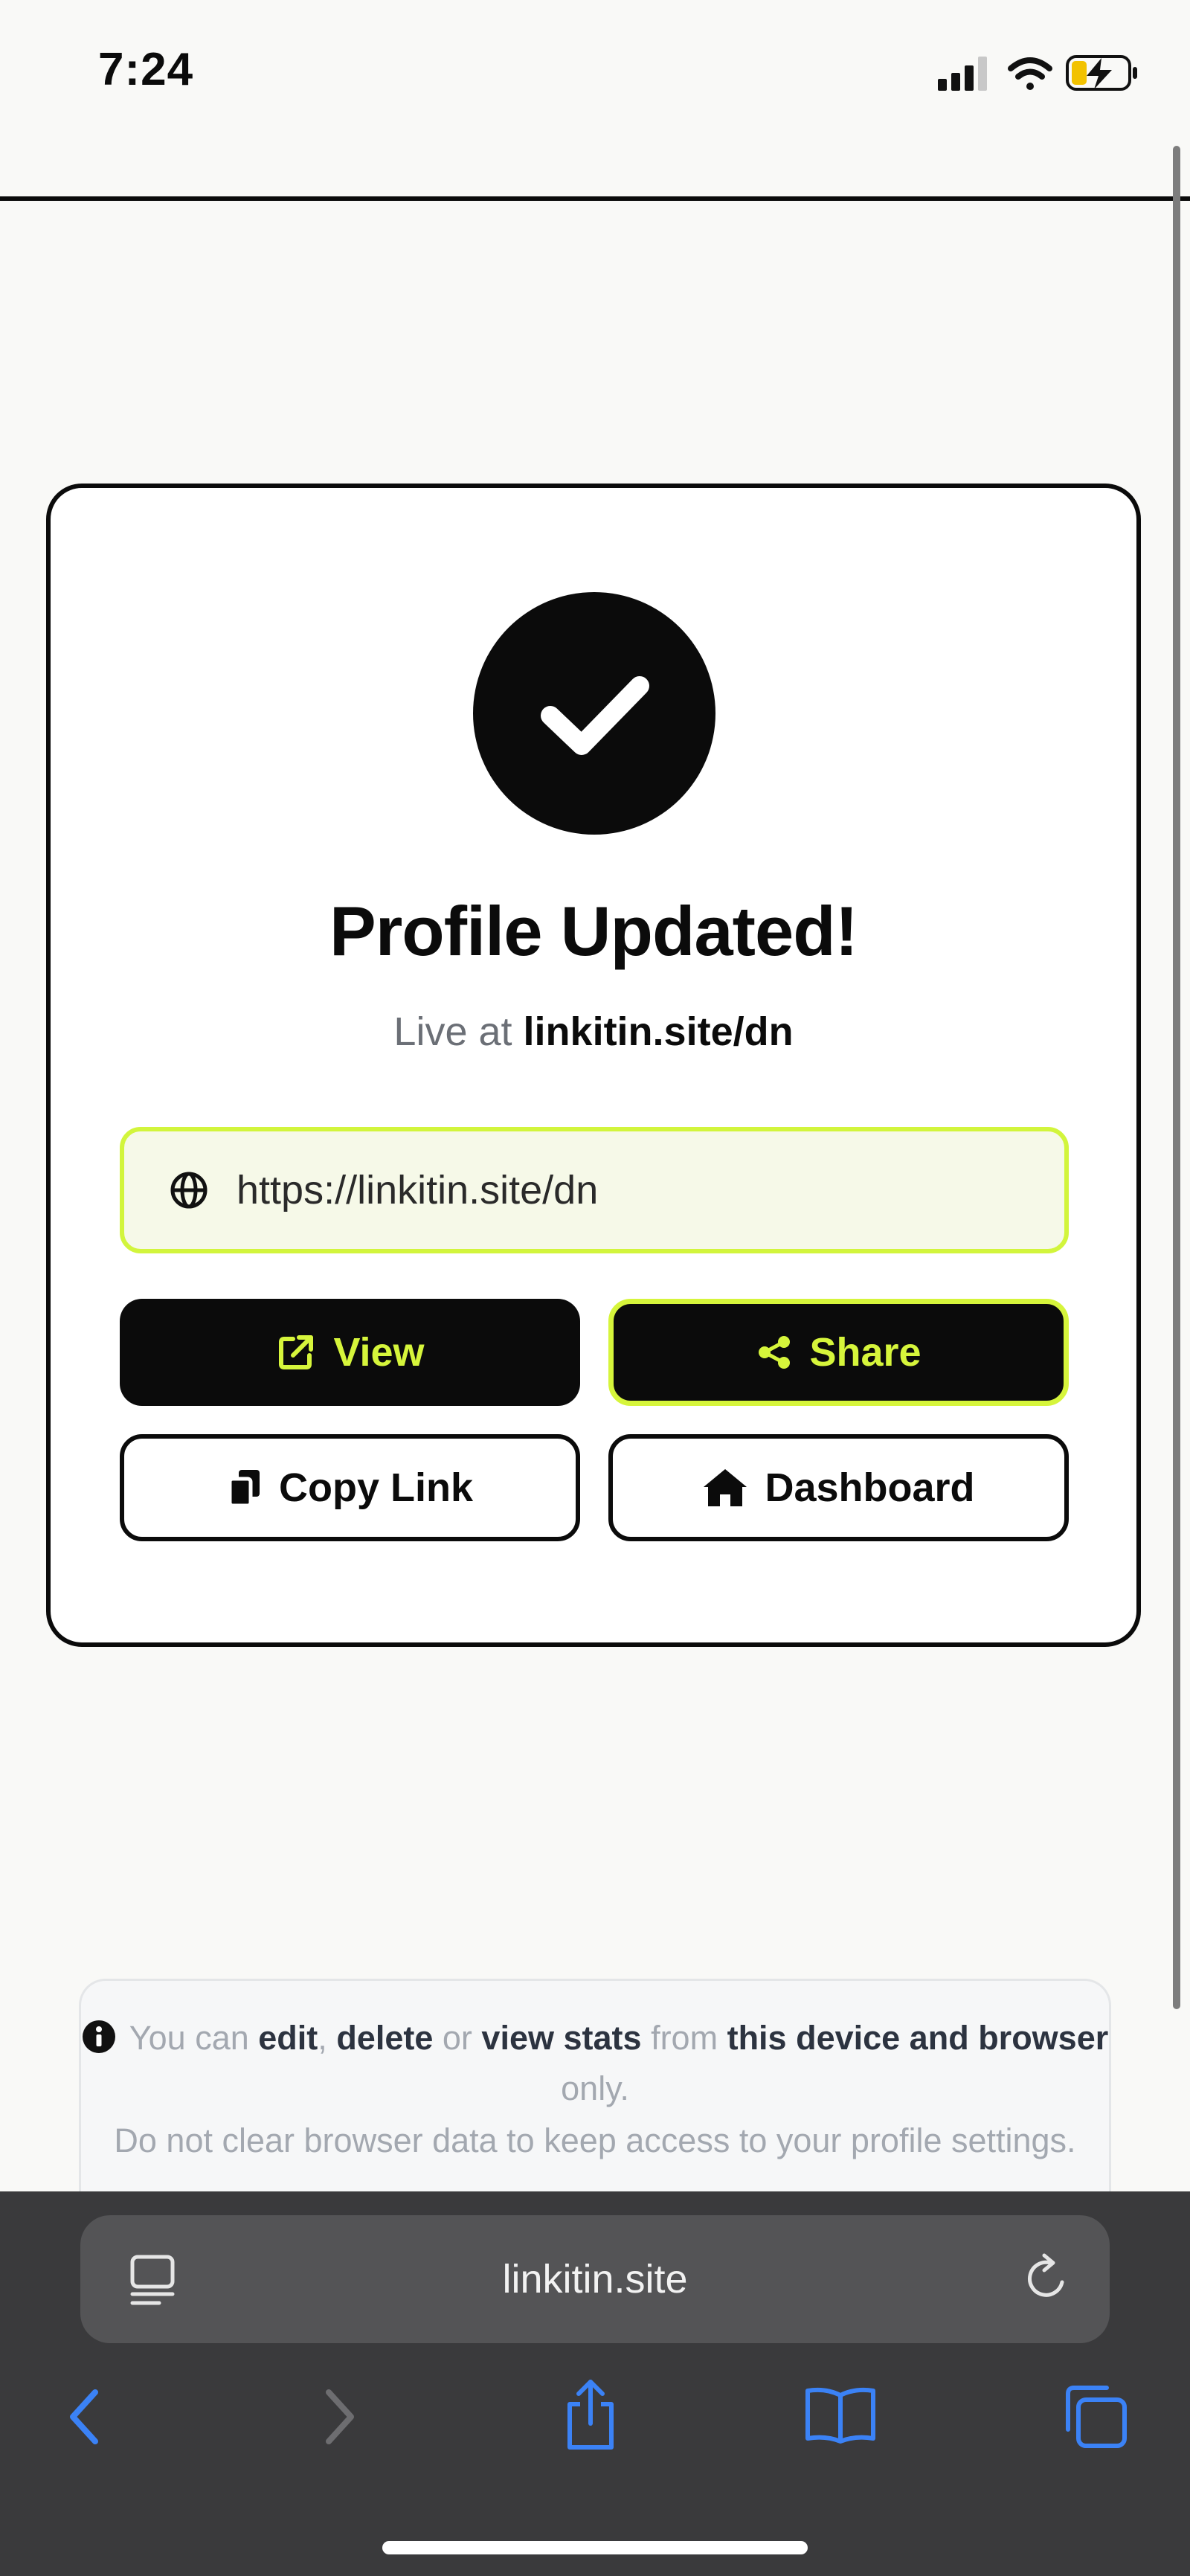 The image size is (1190, 2576). I want to click on notice-device: this device and browser, so click(918, 2038).